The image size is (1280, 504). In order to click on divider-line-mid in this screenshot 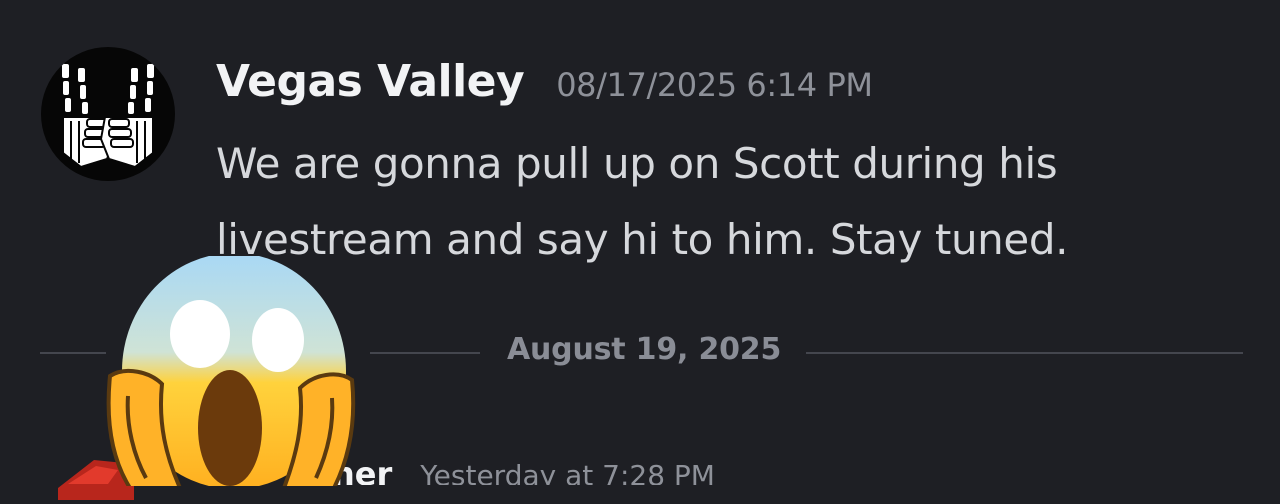, I will do `click(425, 353)`.